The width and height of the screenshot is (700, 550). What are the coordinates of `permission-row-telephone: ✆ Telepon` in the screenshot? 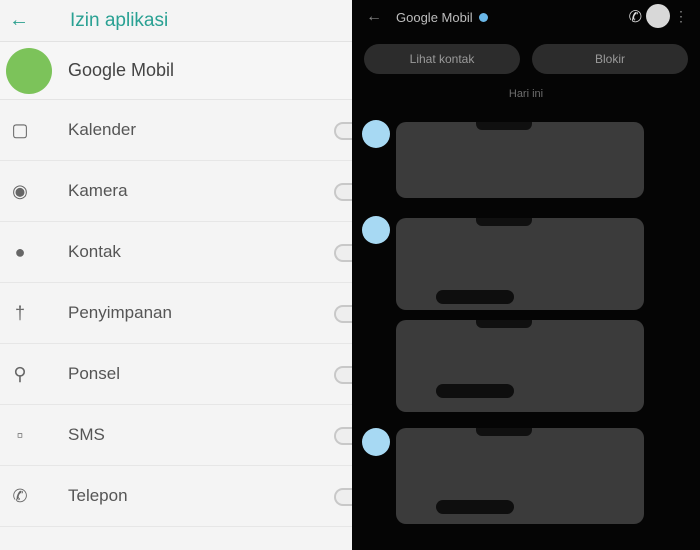 It's located at (176, 496).